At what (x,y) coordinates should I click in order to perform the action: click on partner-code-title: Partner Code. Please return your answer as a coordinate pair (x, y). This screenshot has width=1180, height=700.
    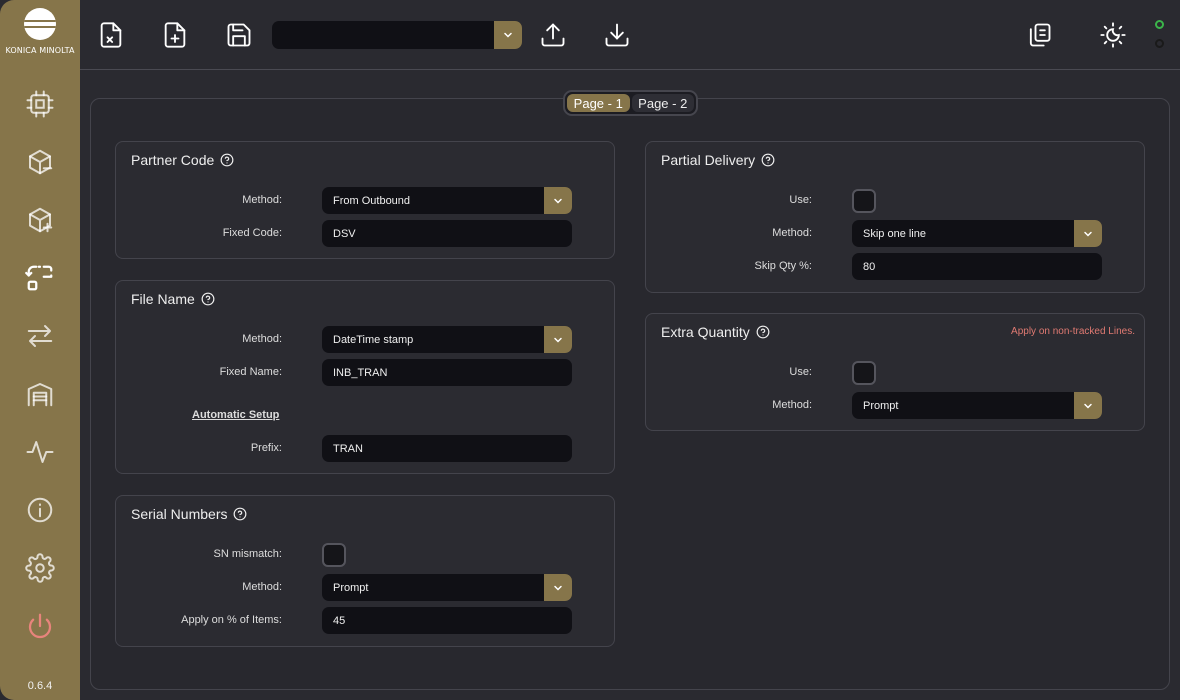
    Looking at the image, I should click on (182, 160).